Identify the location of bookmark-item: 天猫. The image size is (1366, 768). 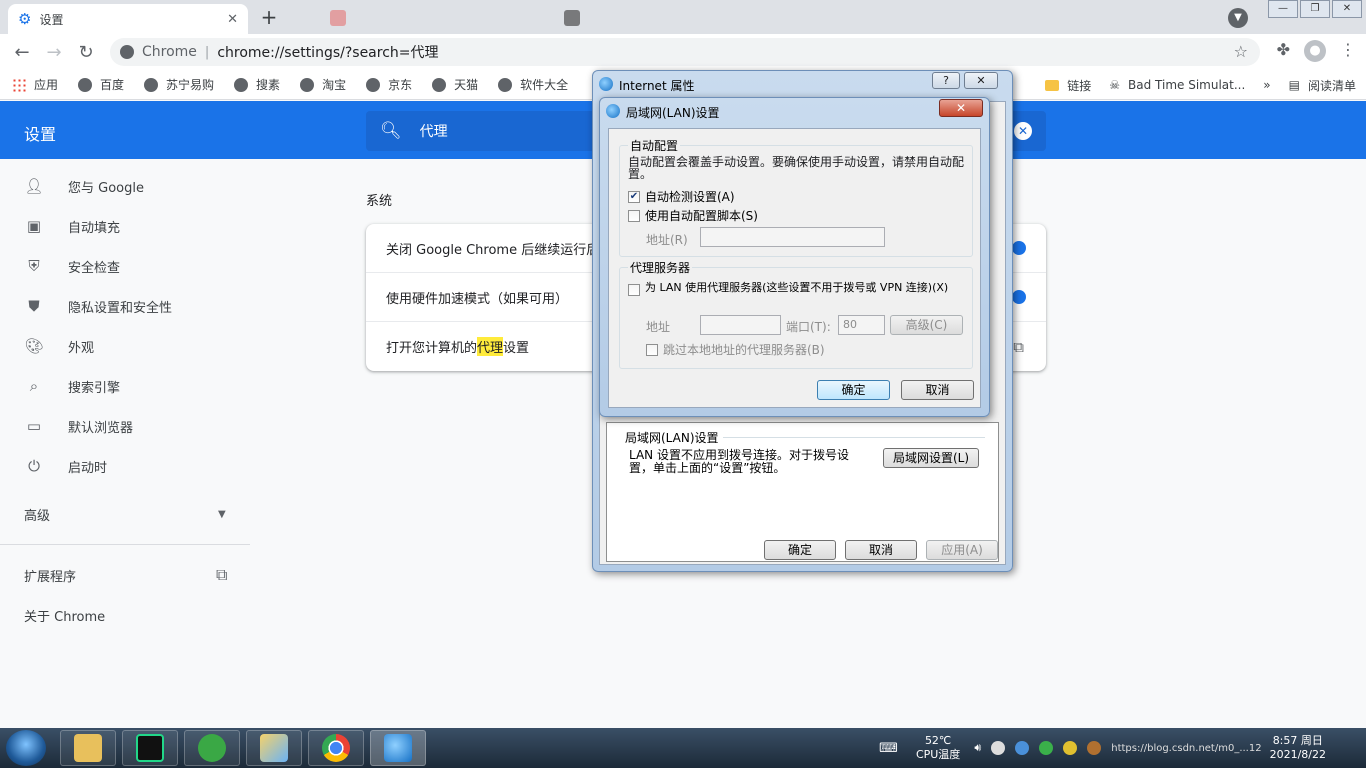
(455, 84).